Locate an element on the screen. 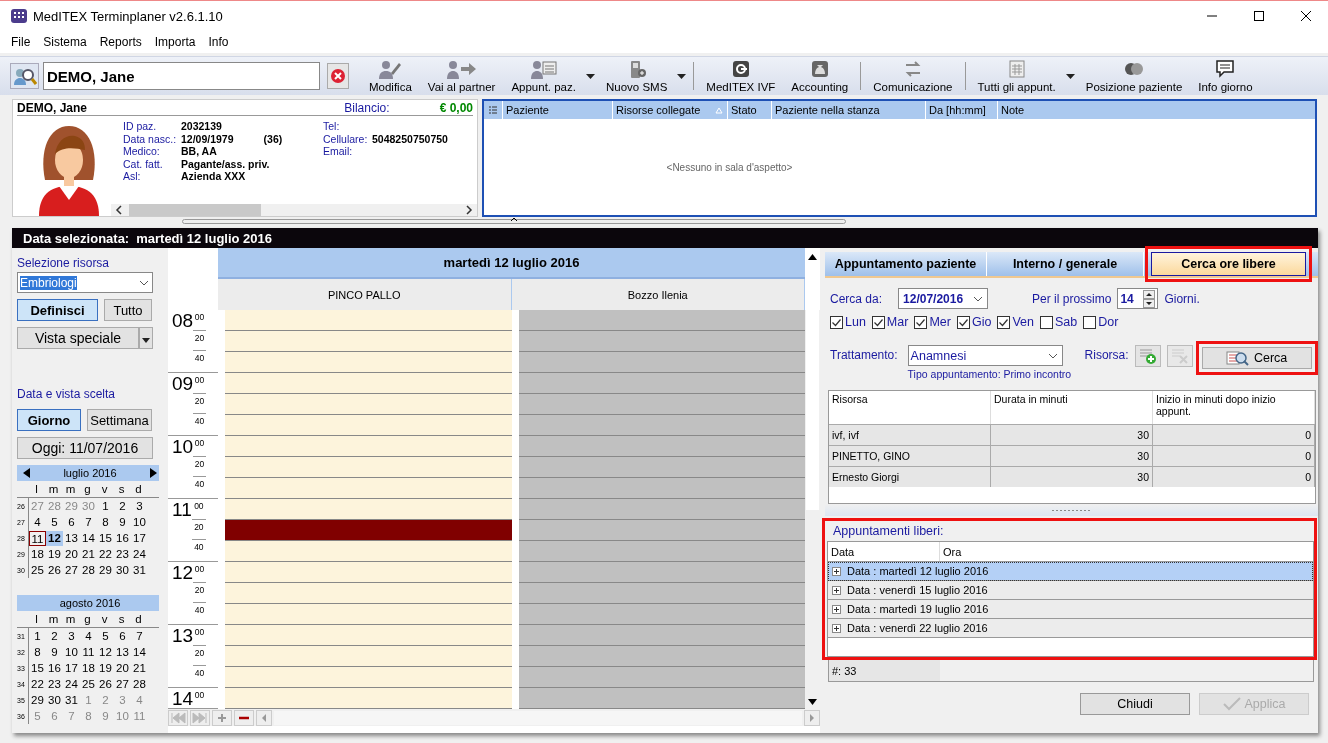  column-header: Stato is located at coordinates (749, 110).